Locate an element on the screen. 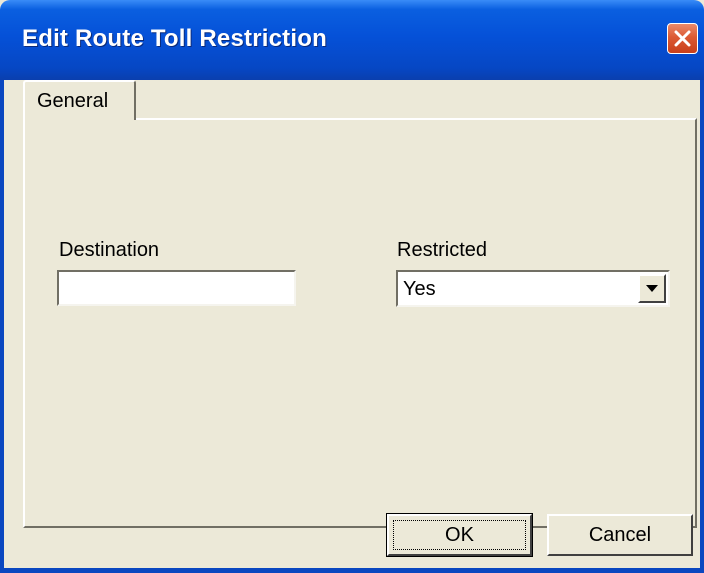 This screenshot has height=573, width=704. chevron-down-icon is located at coordinates (652, 288).